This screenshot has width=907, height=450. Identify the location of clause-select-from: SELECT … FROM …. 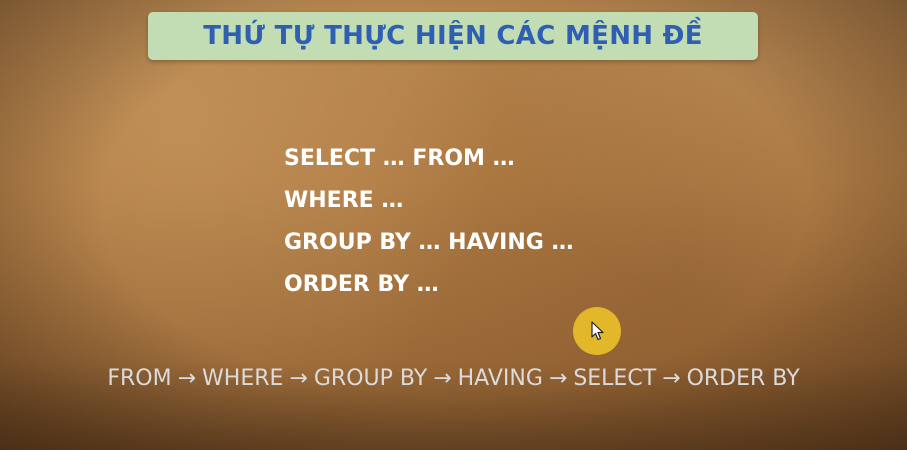
(399, 158).